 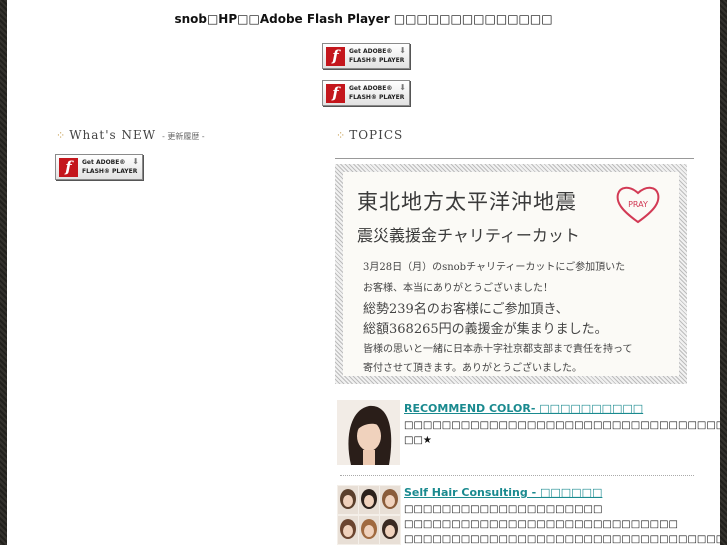 I want to click on recommend-color-text-line2: □□★, so click(x=418, y=440).